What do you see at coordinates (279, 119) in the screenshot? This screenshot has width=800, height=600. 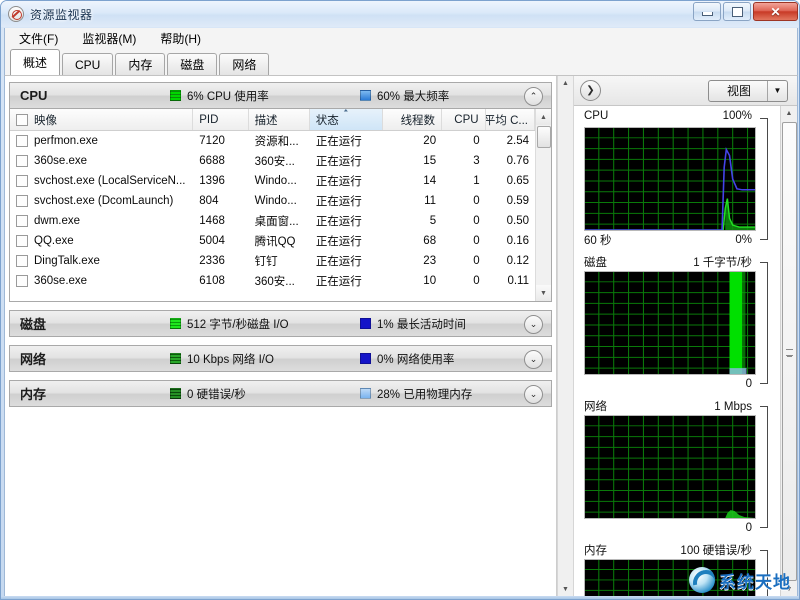 I see `column-header-description: 描述` at bounding box center [279, 119].